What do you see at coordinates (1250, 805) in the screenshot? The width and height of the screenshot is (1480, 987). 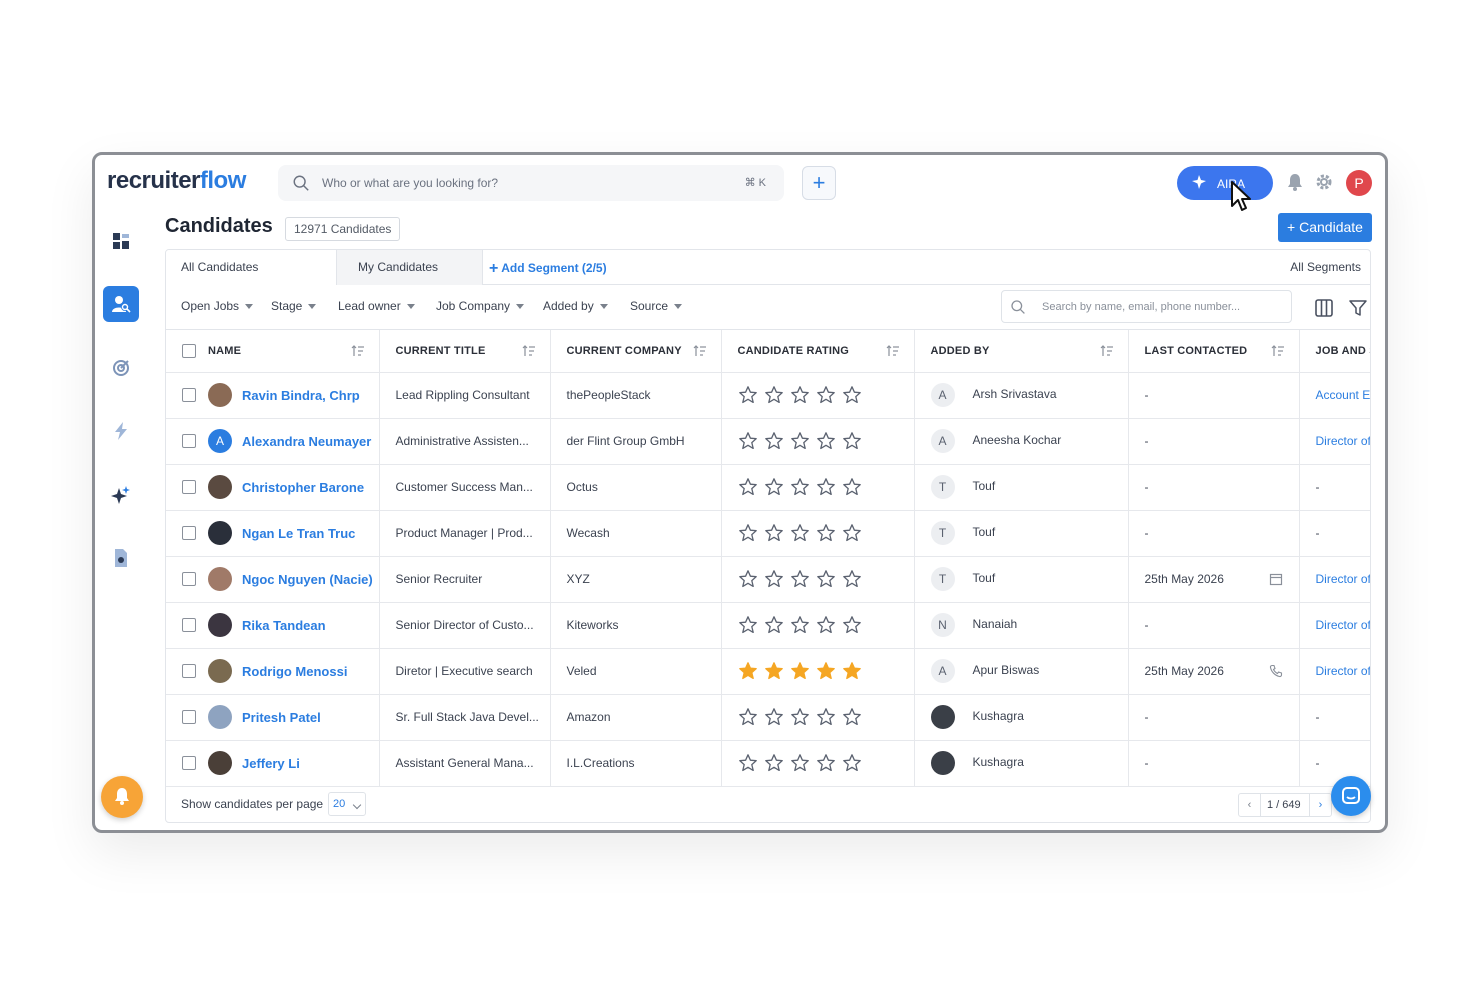 I see `prev-page-button: ‹` at bounding box center [1250, 805].